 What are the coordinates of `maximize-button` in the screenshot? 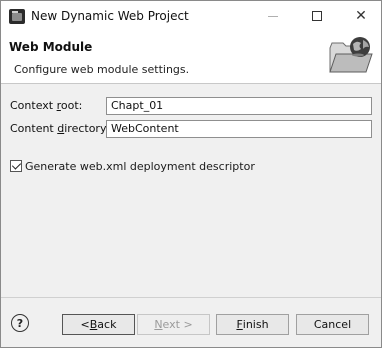 It's located at (317, 16).